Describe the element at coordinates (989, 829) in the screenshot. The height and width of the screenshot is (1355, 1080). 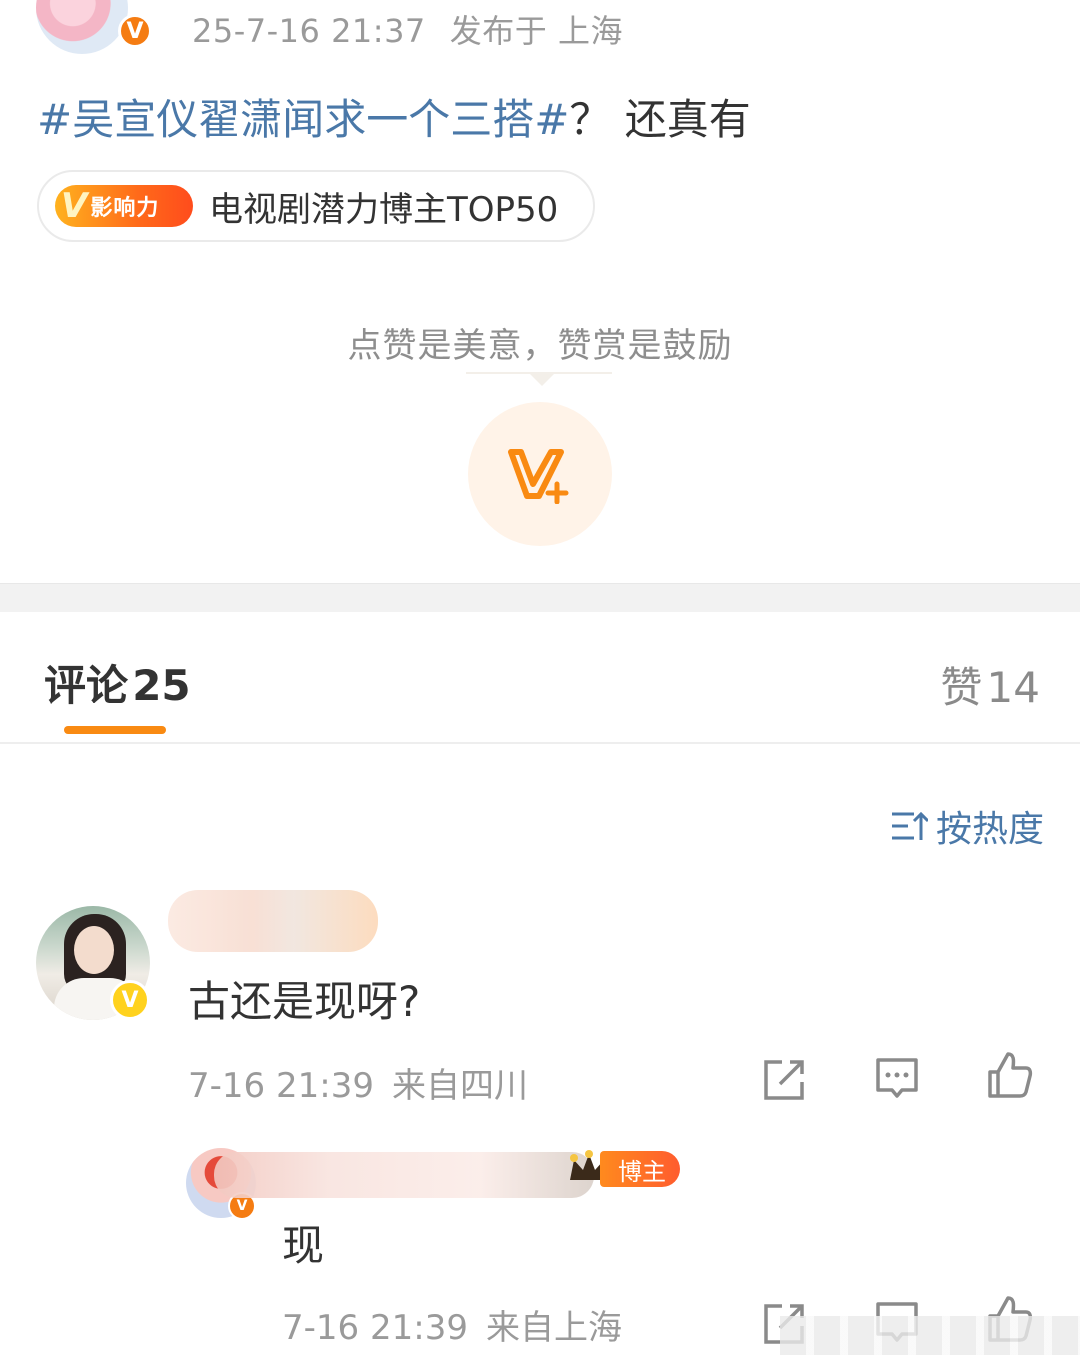
I see `sort-label: 按热度` at that location.